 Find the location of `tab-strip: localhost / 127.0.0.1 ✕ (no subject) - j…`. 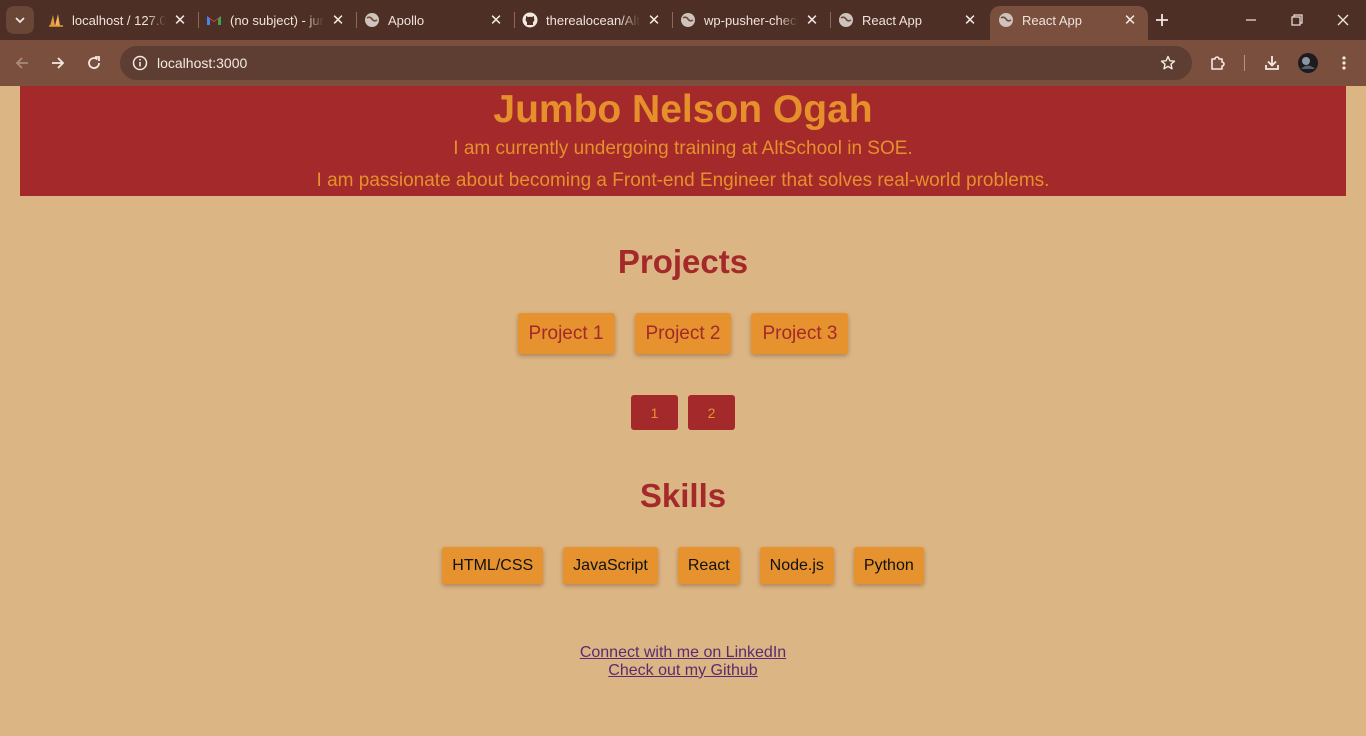

tab-strip: localhost / 127.0.0.1 ✕ (no subject) - j… is located at coordinates (683, 20).